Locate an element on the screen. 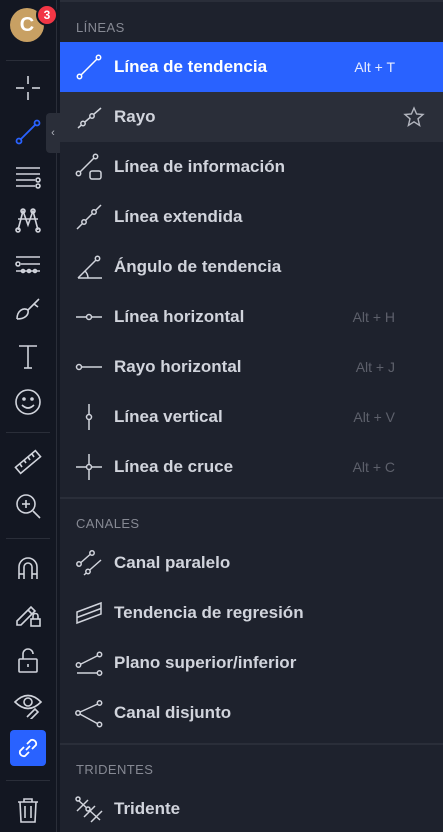 This screenshot has width=443, height=832. section-title-channels: CANALES is located at coordinates (108, 523).